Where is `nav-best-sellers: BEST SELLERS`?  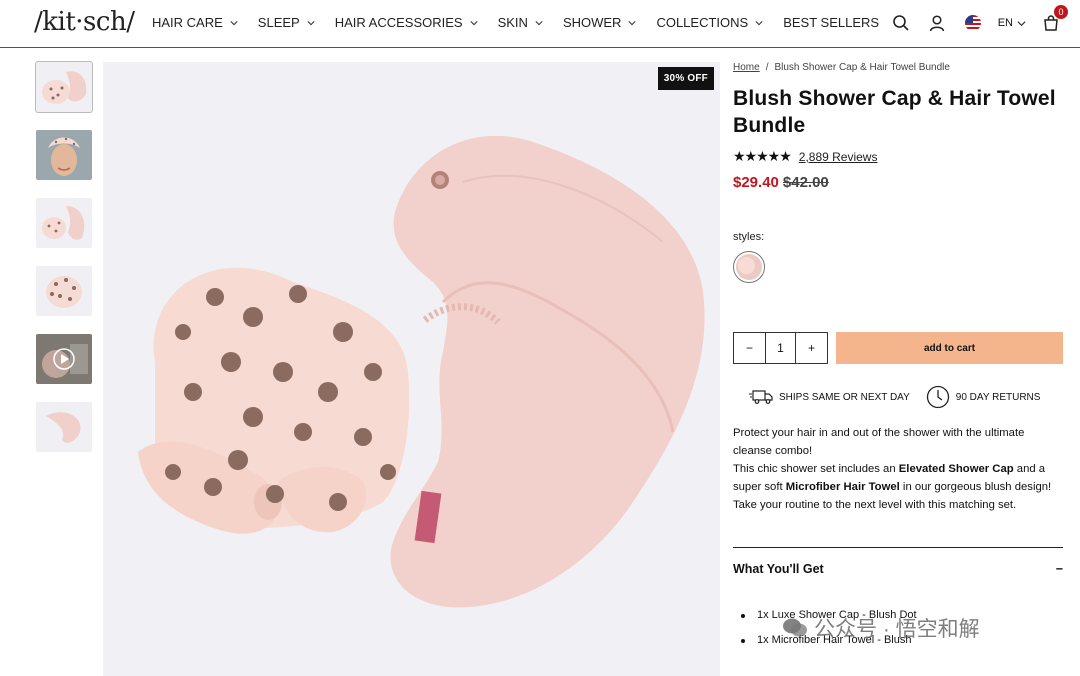 nav-best-sellers: BEST SELLERS is located at coordinates (831, 22).